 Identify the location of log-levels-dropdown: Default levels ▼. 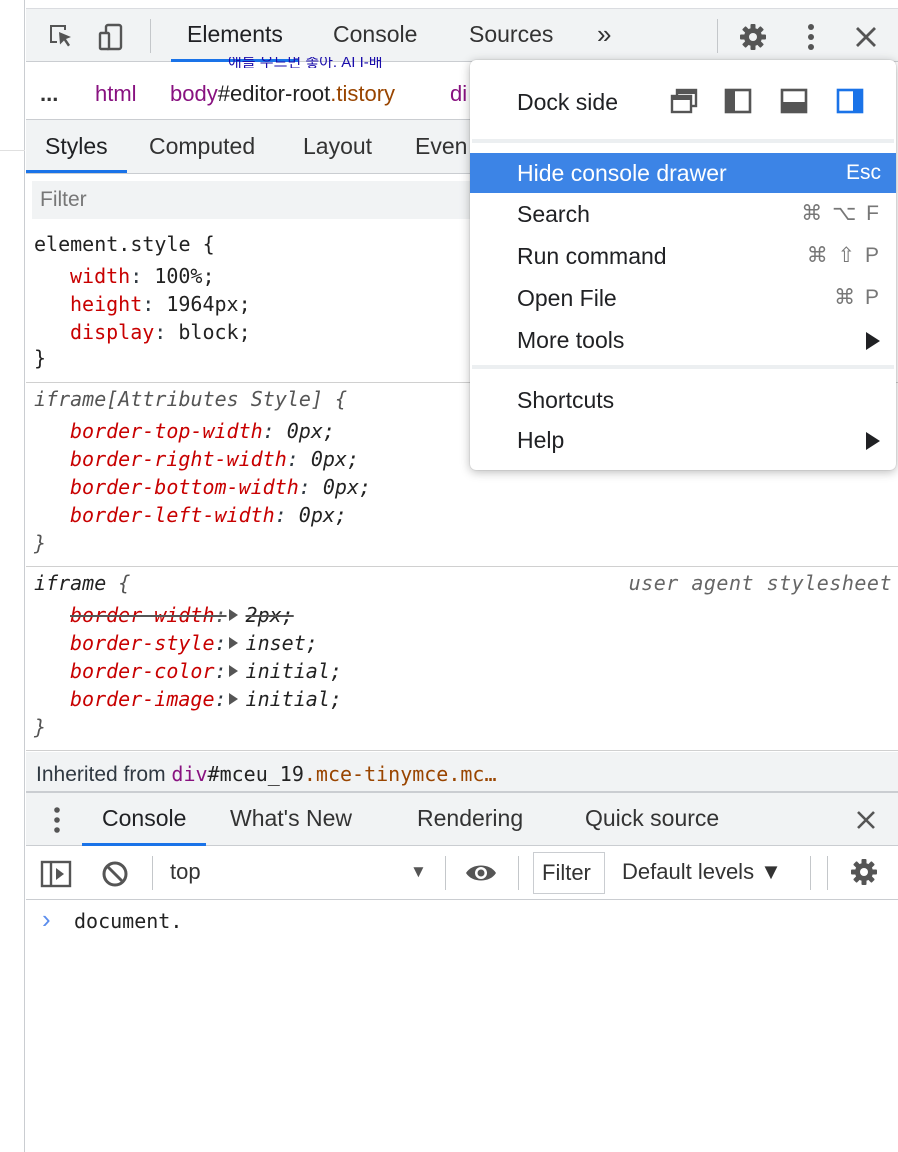
(702, 872).